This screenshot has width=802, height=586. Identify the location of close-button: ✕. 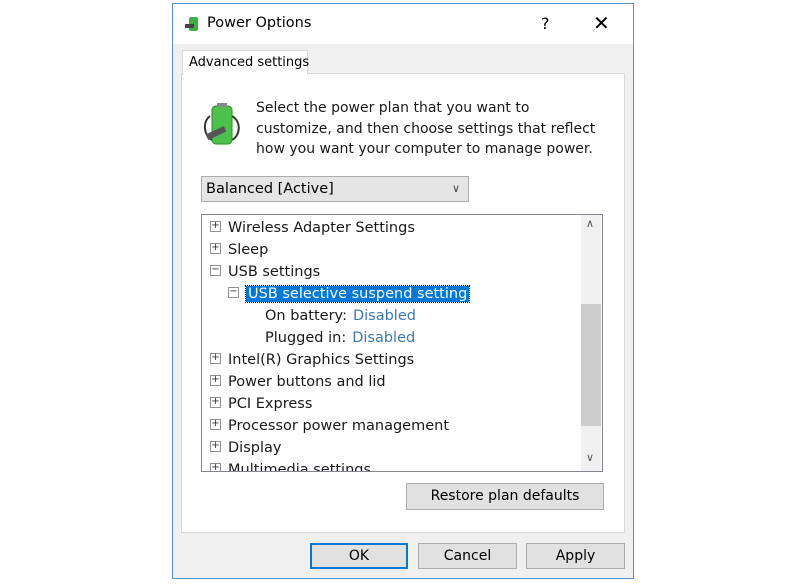
(601, 23).